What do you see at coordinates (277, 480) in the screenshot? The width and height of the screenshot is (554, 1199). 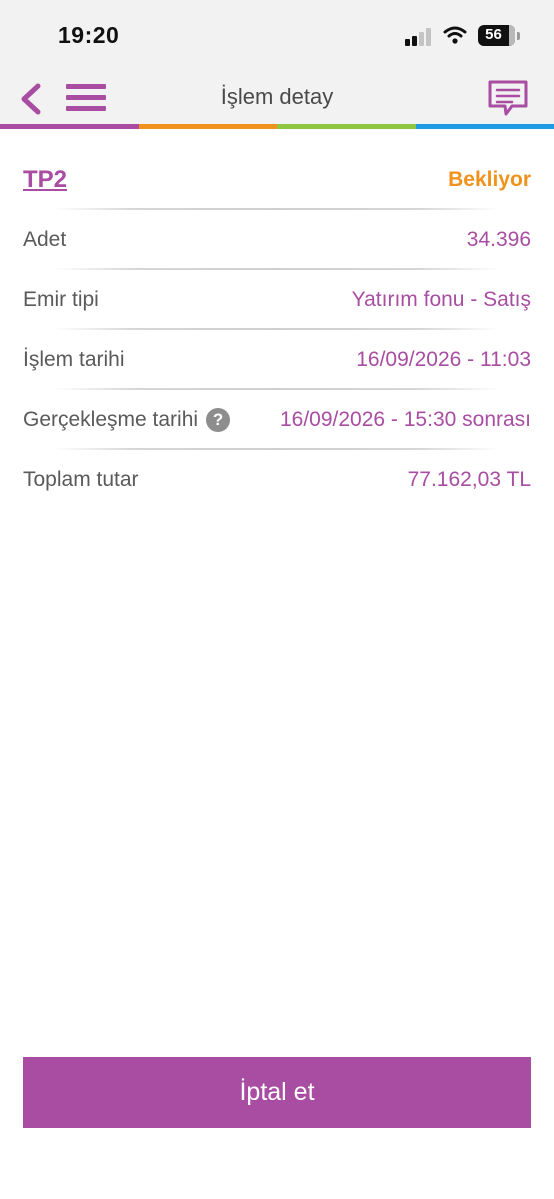 I see `detail-row-total-amount: Toplam tutar 77.162,03 TL` at bounding box center [277, 480].